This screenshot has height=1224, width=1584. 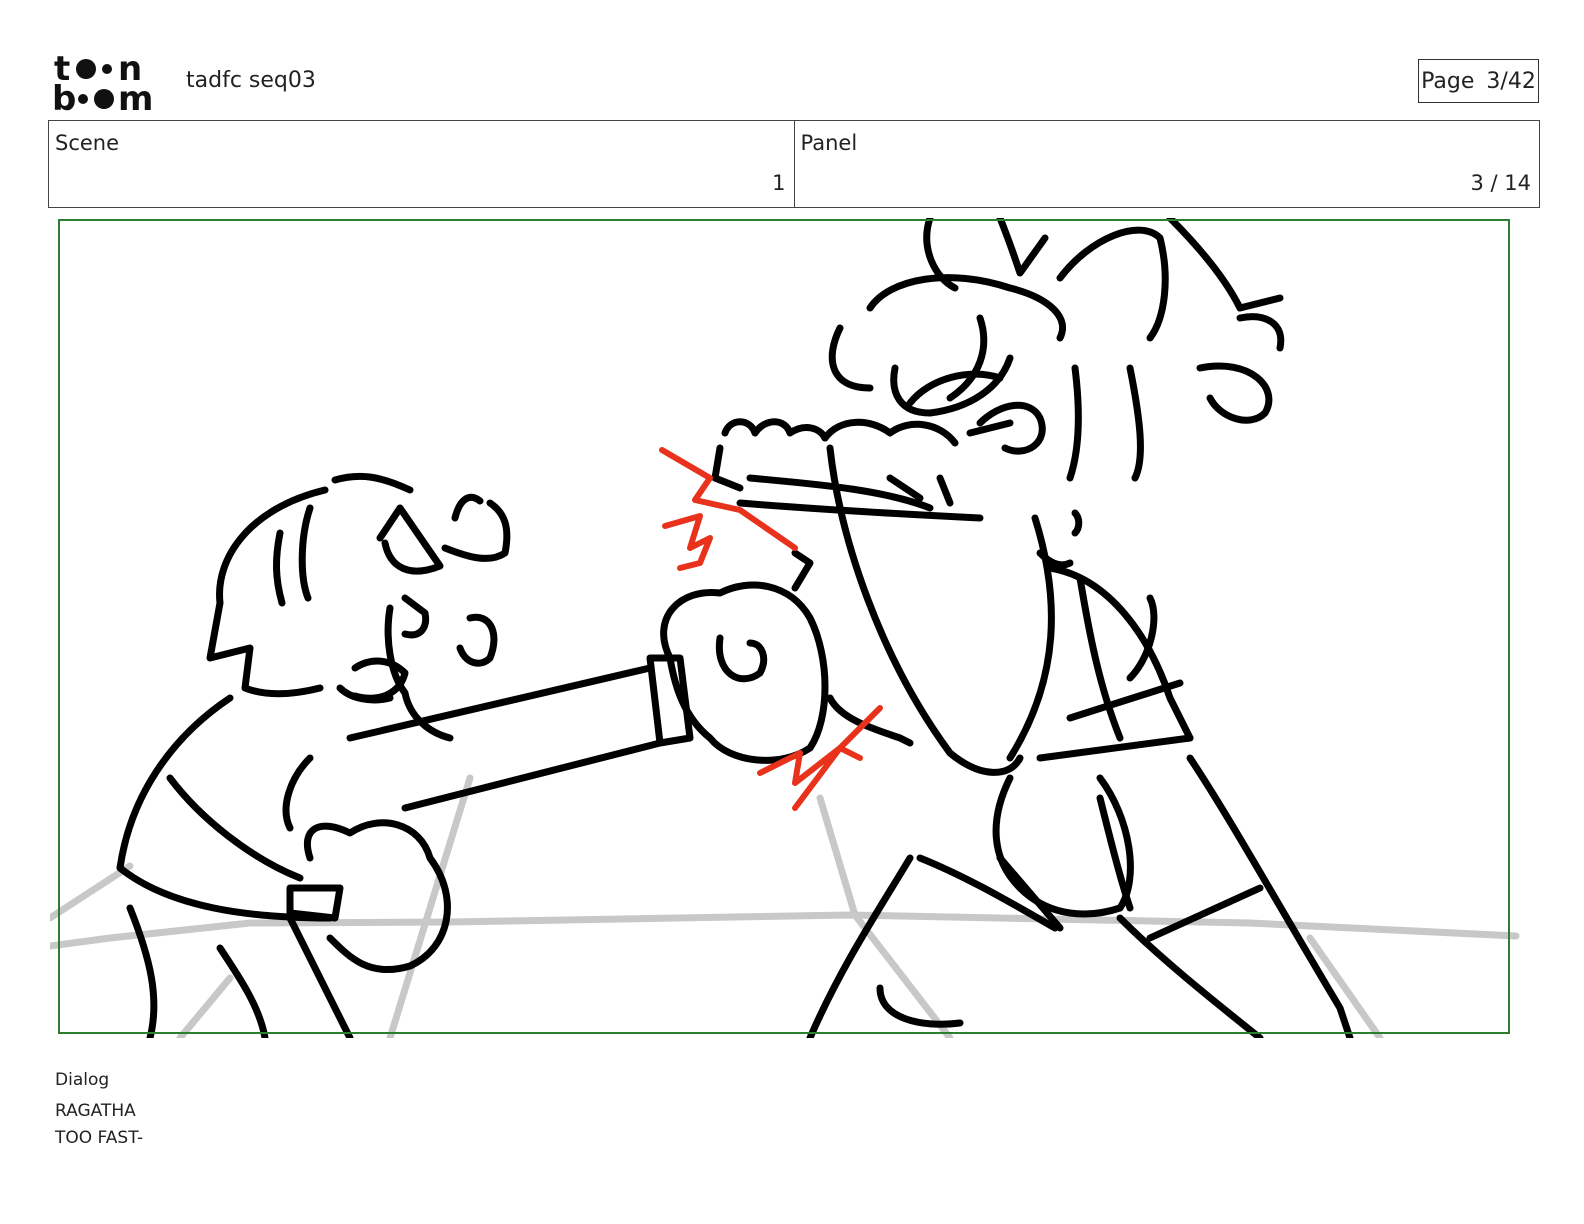 What do you see at coordinates (135, 96) in the screenshot?
I see `svg-text: m` at bounding box center [135, 96].